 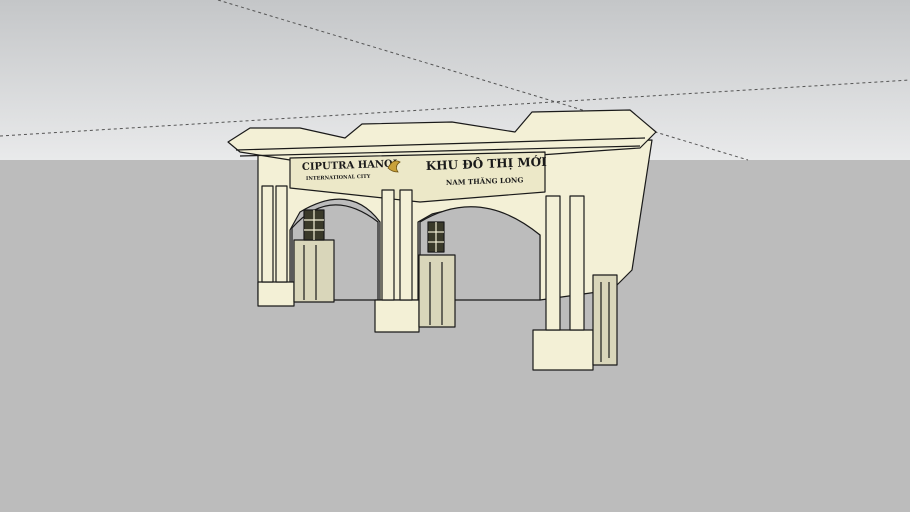 I want to click on pier-left-base, so click(x=276, y=294).